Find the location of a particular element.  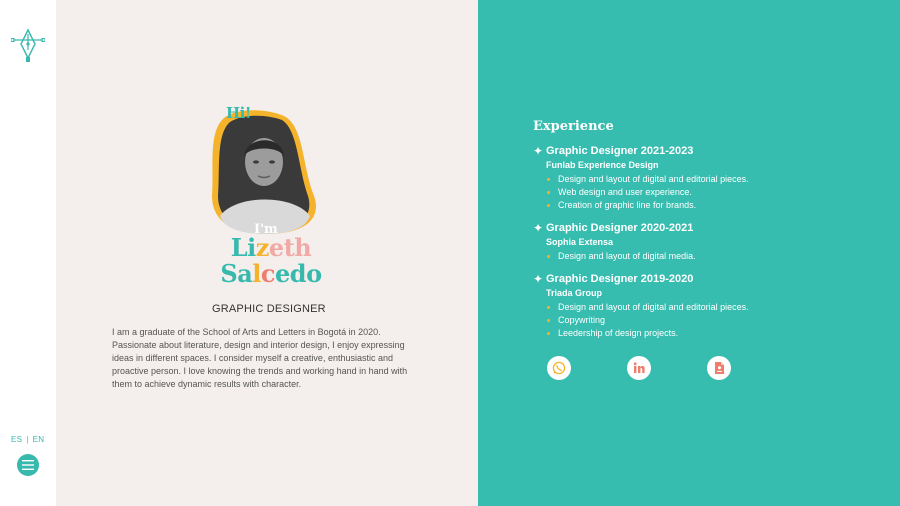

job-company: Funlab Experience Design is located at coordinates (602, 165).